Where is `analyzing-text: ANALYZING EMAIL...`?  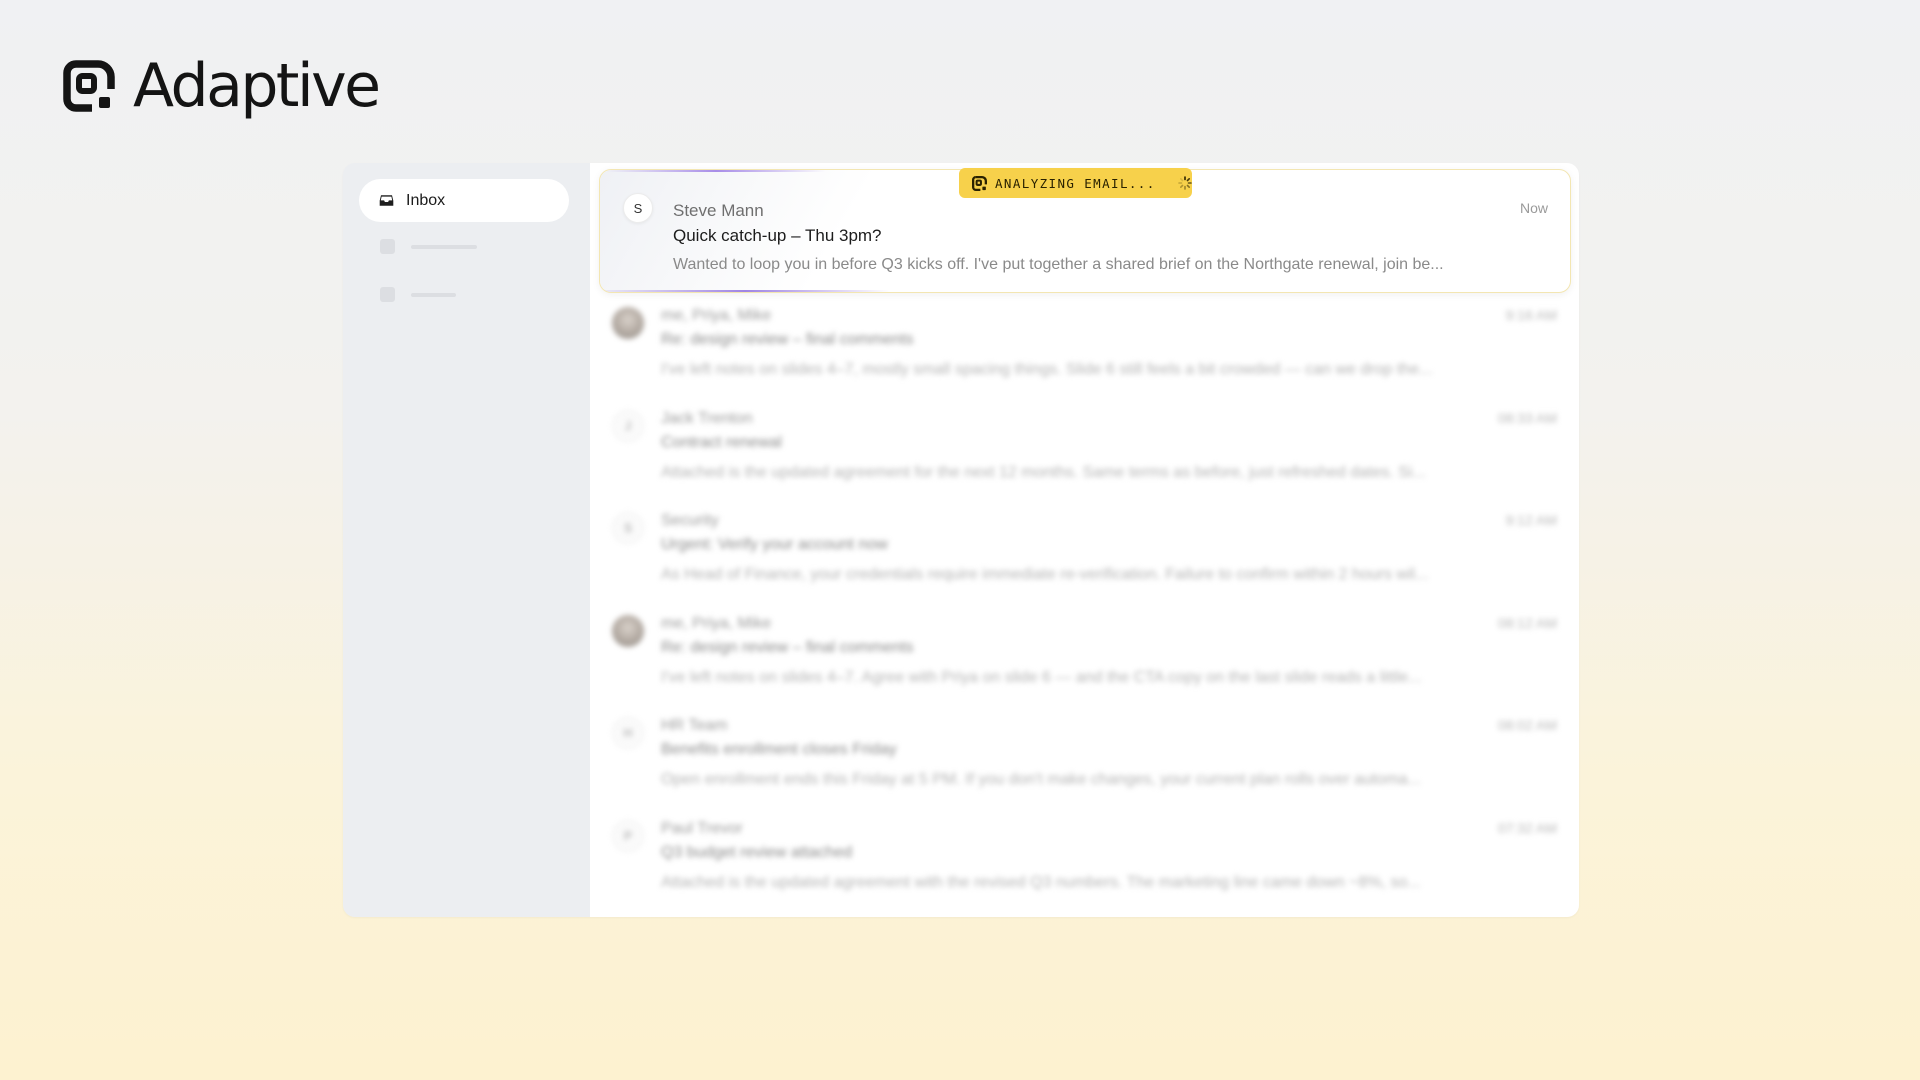
analyzing-text: ANALYZING EMAIL... is located at coordinates (1075, 183).